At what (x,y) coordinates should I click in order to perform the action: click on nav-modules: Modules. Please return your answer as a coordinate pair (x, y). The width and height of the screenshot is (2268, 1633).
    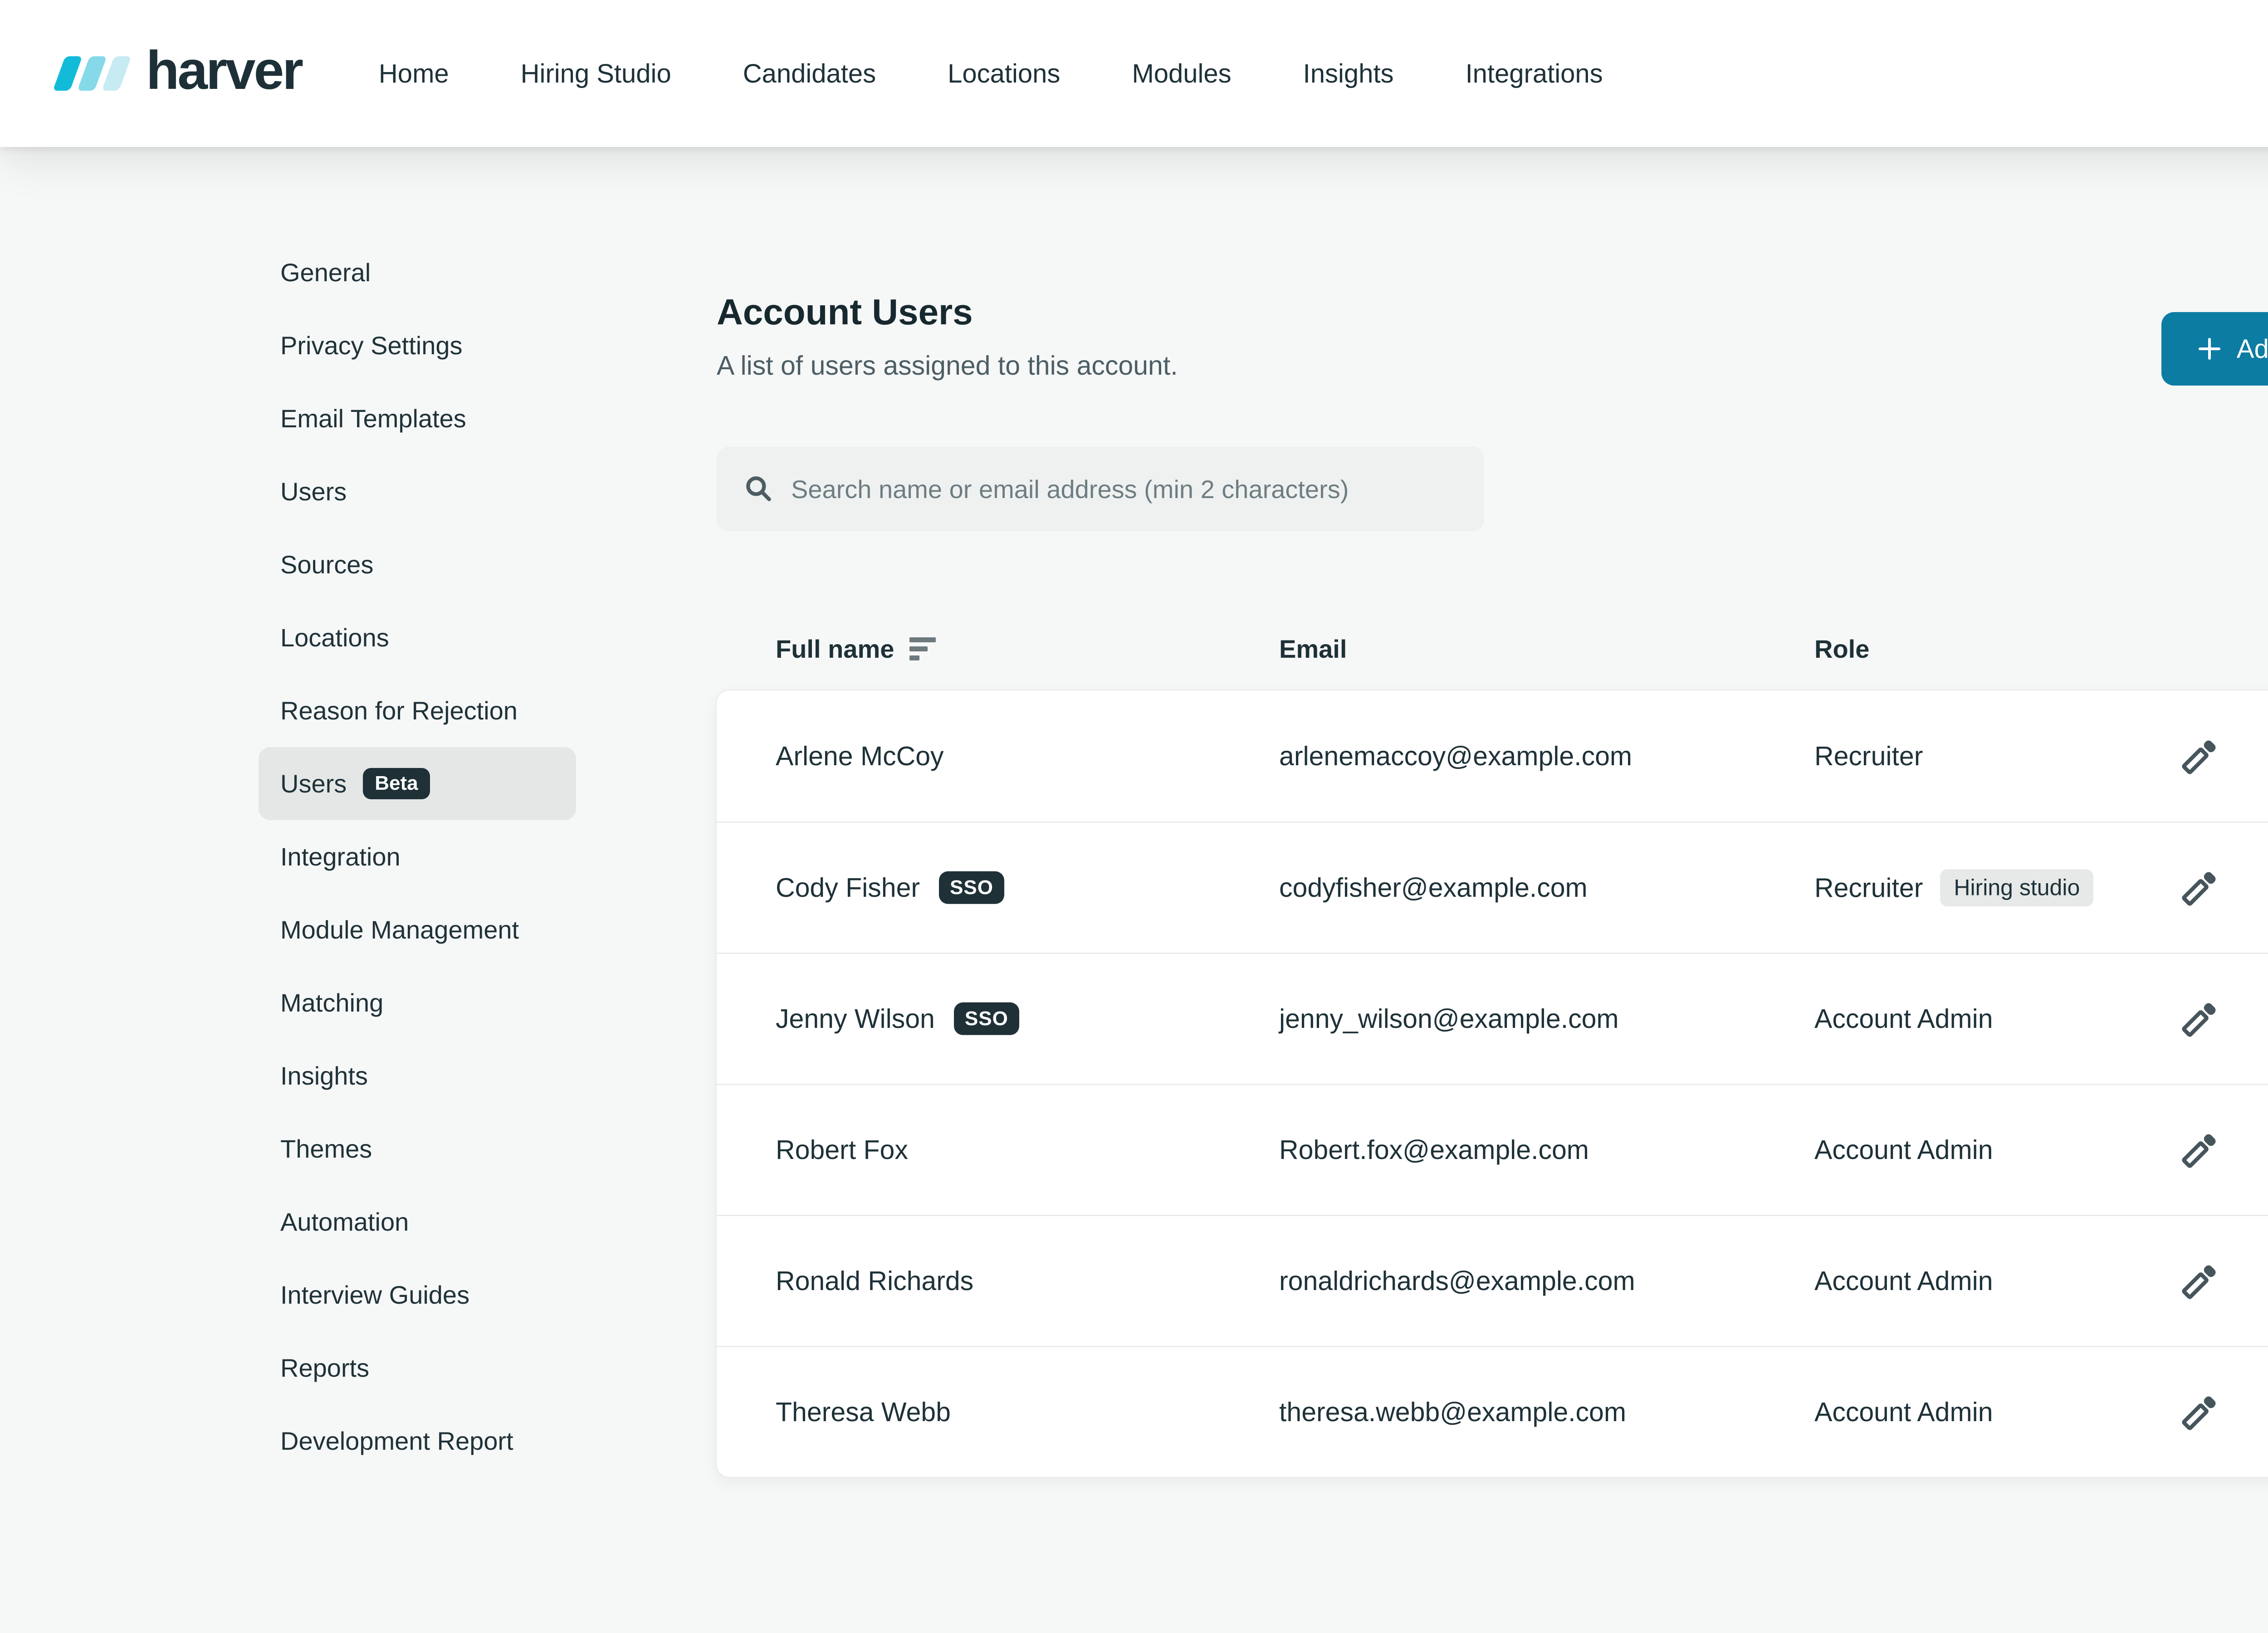
    Looking at the image, I should click on (1181, 74).